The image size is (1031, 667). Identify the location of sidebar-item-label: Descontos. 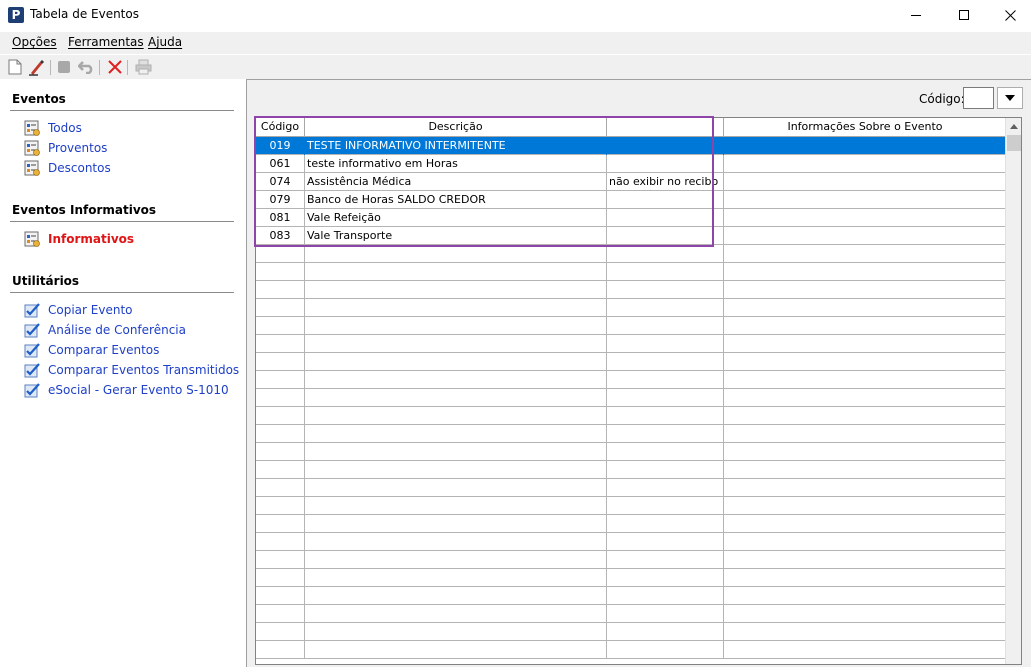
(79, 168).